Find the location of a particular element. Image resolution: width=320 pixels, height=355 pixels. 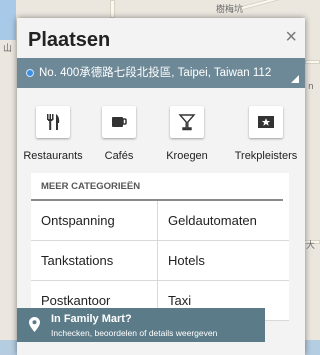

category-item-tankstations: Tankstations is located at coordinates (94, 261).